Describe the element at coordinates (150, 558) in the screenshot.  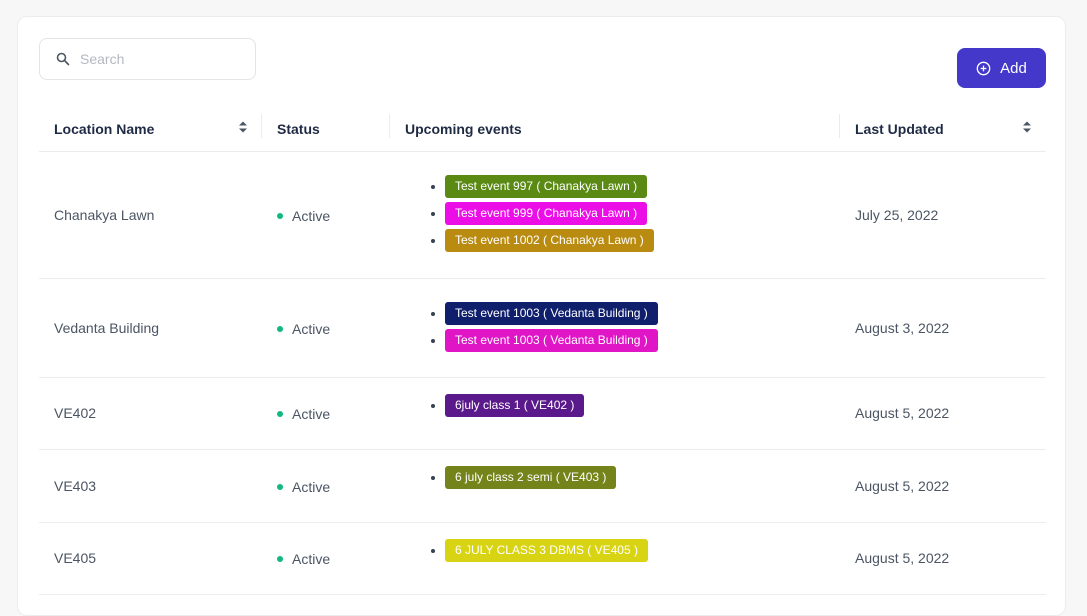
I see `location-name-cell: VE405` at that location.